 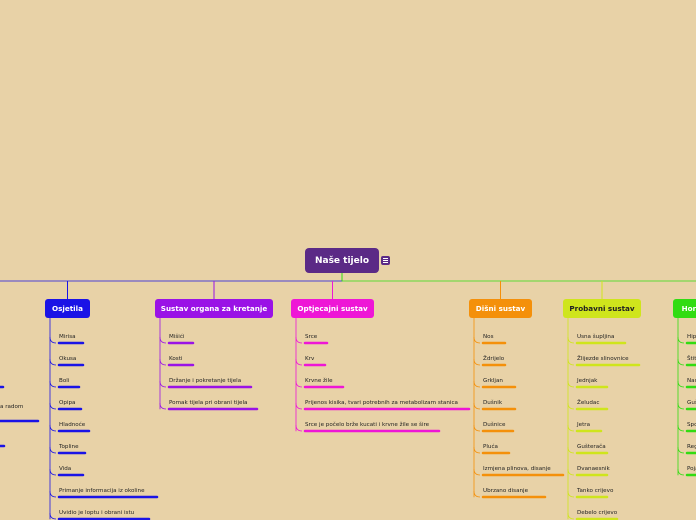 I want to click on branch-label: Sustav organa za kretanje, so click(x=214, y=308).